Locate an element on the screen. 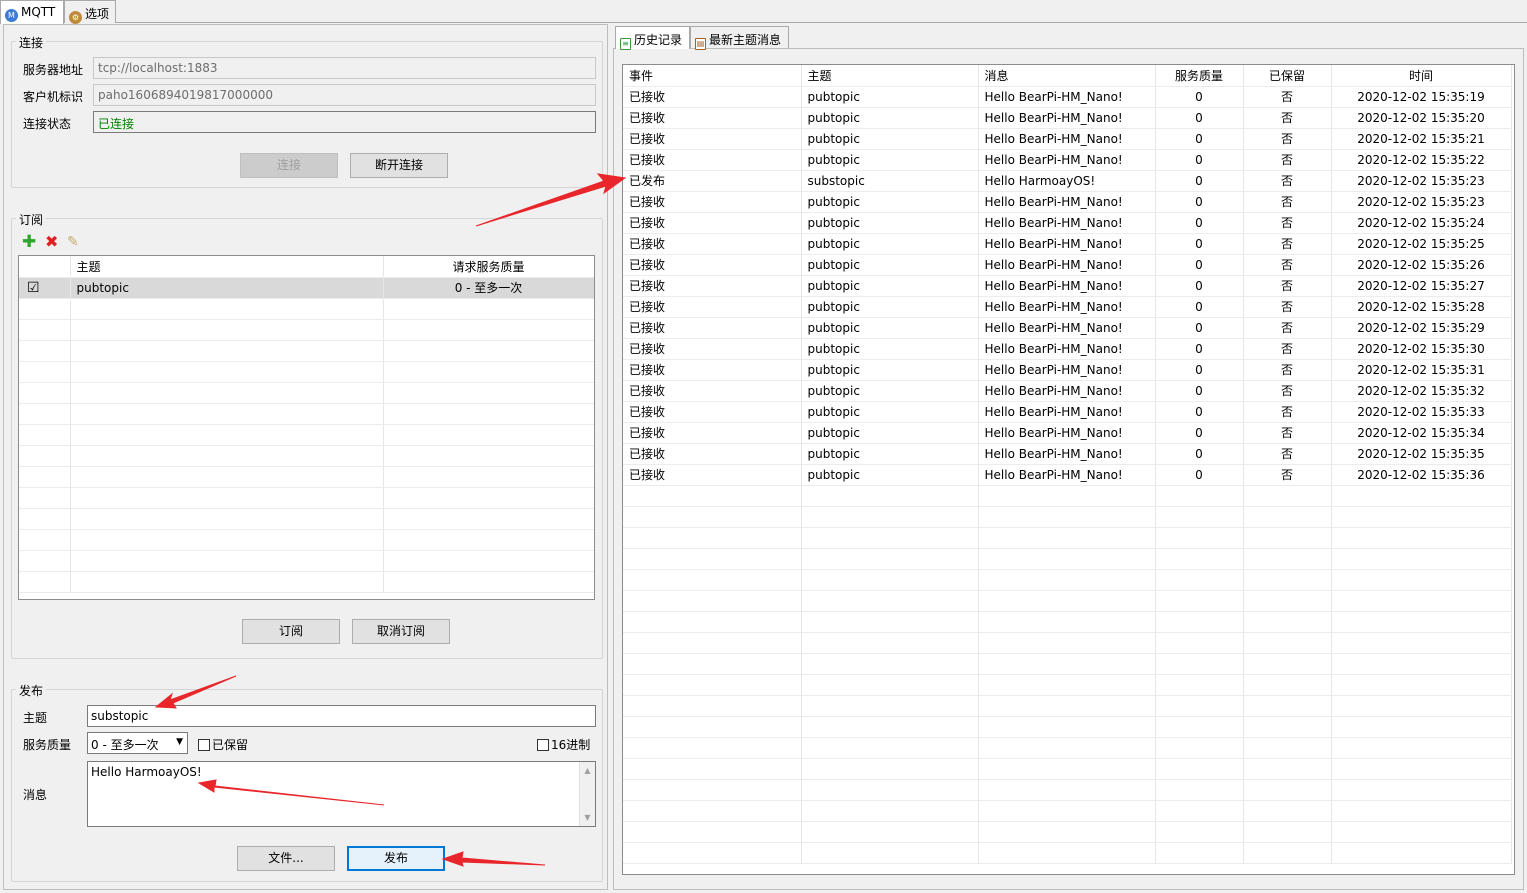 The image size is (1527, 893). connect-button: 连接 is located at coordinates (289, 165).